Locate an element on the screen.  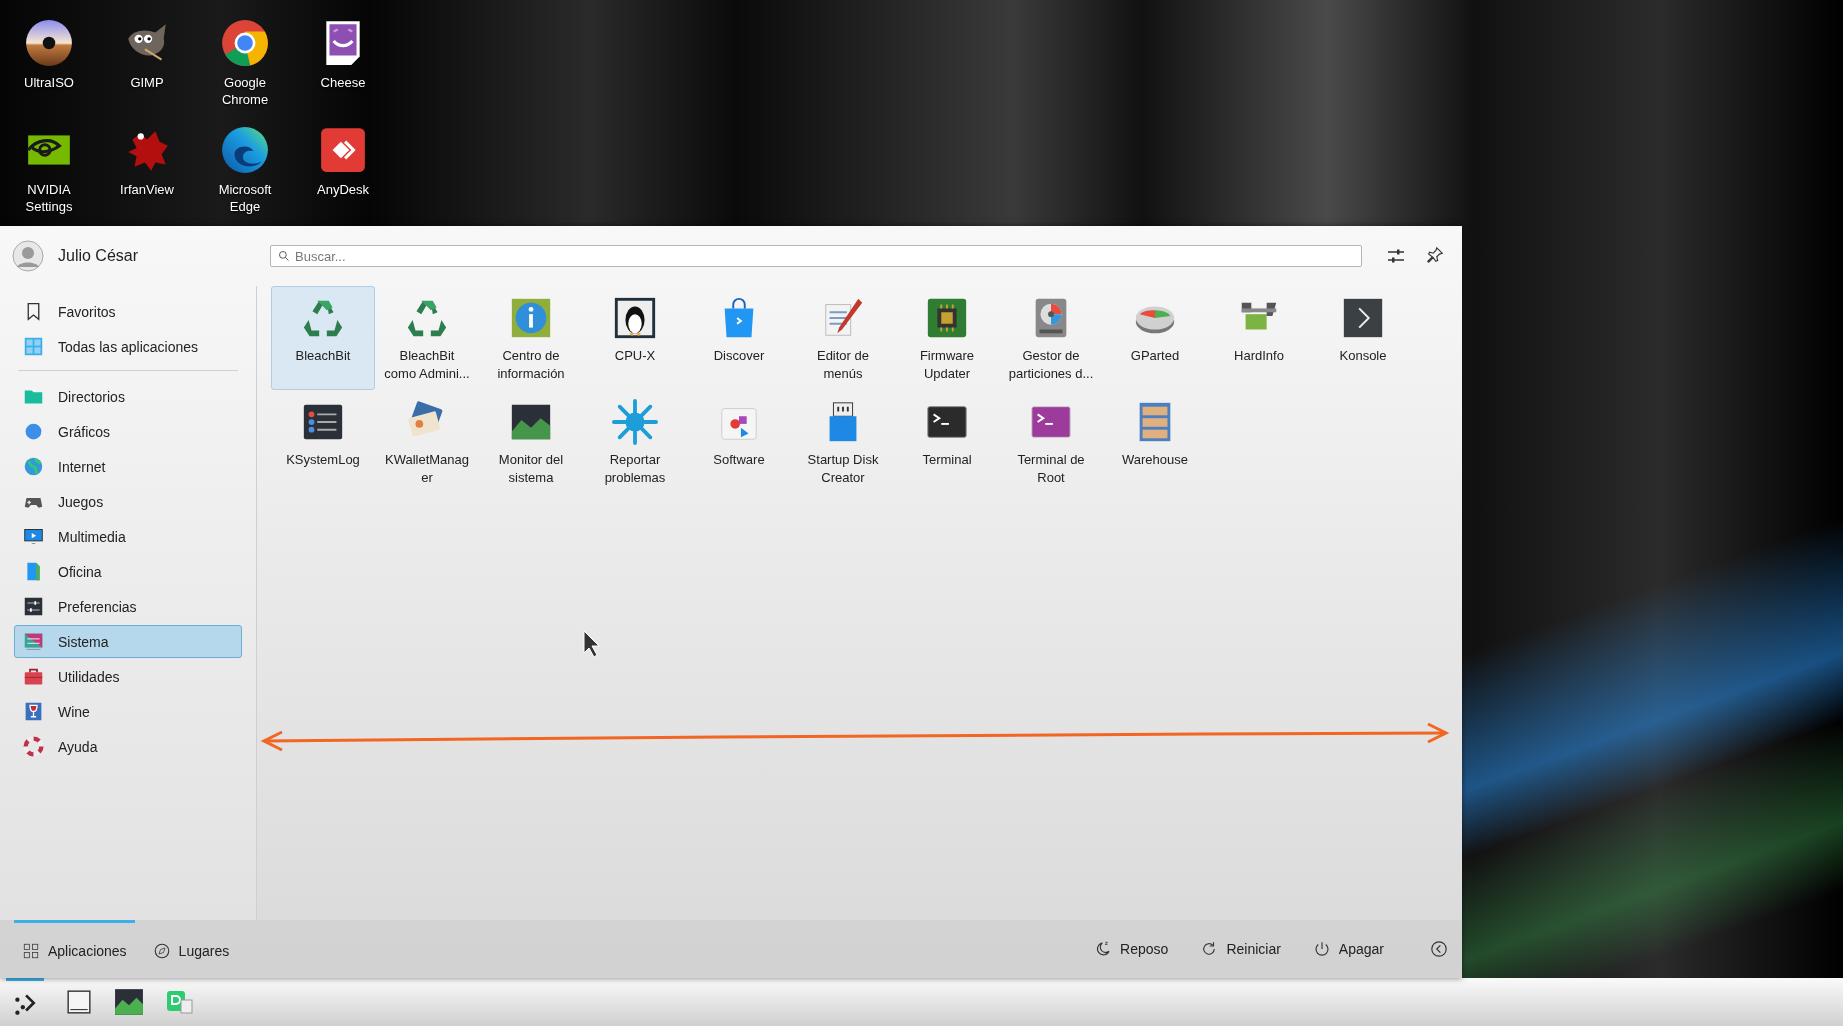
footer-tab: Lugares is located at coordinates (191, 949).